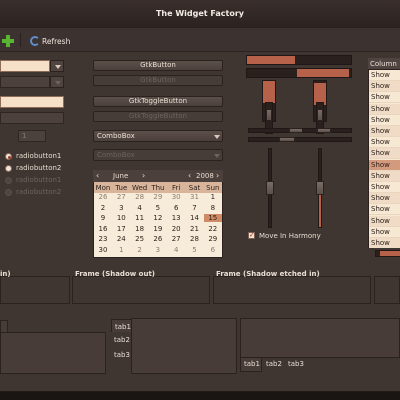 This screenshot has width=400, height=400. I want to click on right-notebook-tab2: tab2, so click(274, 364).